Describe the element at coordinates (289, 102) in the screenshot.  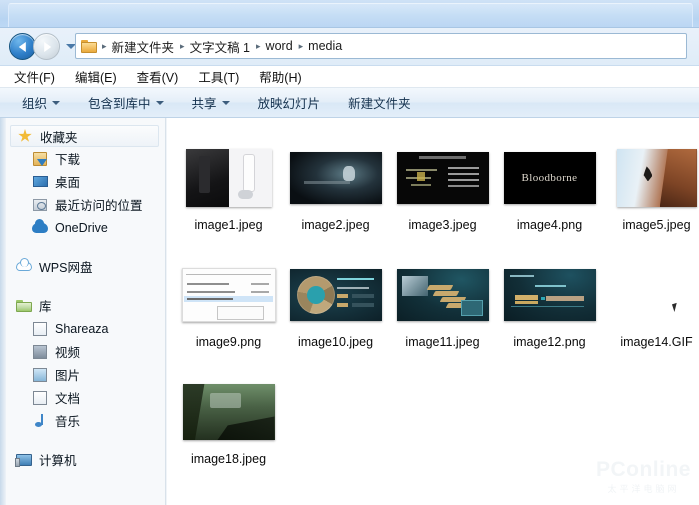
I see `slideshow-button: 放映幻灯片` at that location.